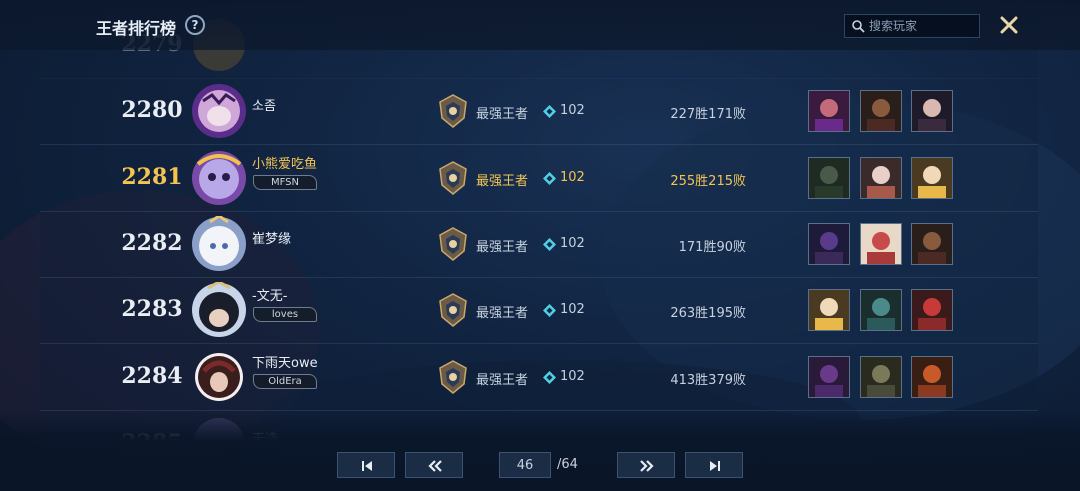  Describe the element at coordinates (264, 104) in the screenshot. I see `player-name: 소좀` at that location.